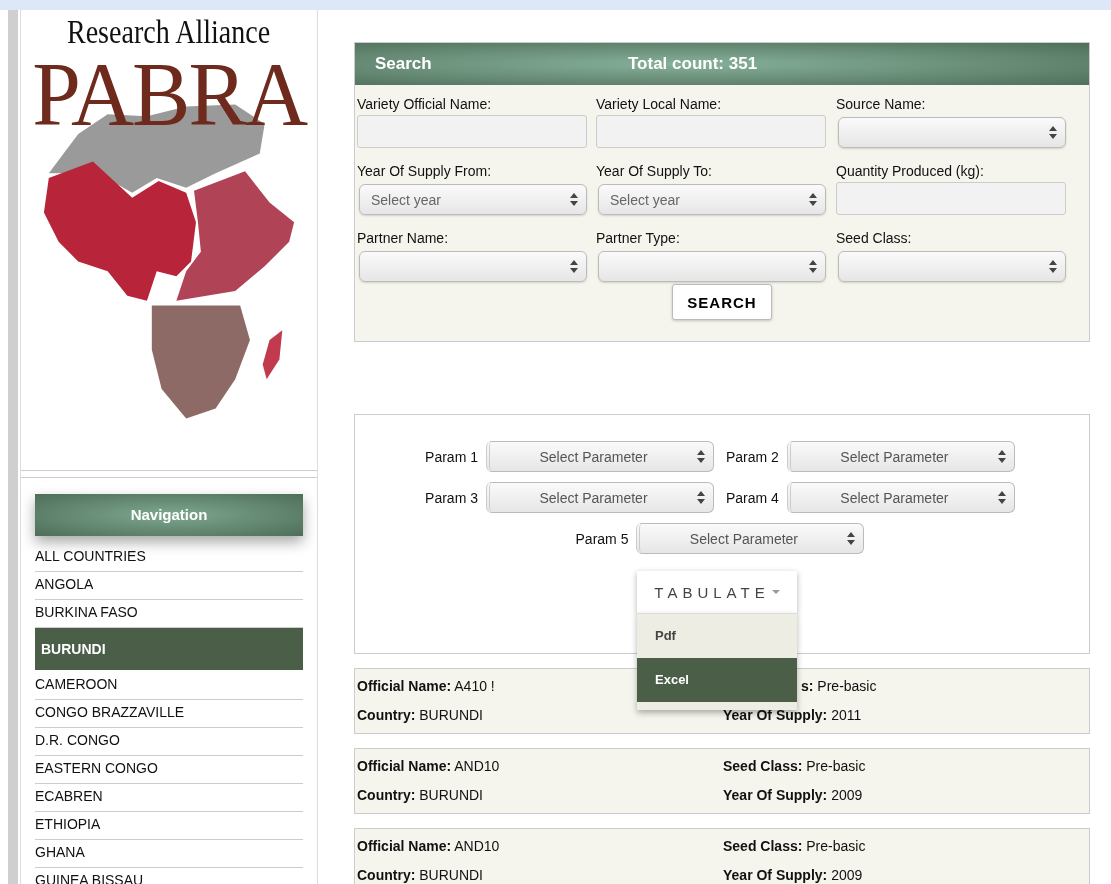 Image resolution: width=1111 pixels, height=884 pixels. Describe the element at coordinates (169, 649) in the screenshot. I see `country-link: BURUNDI` at that location.